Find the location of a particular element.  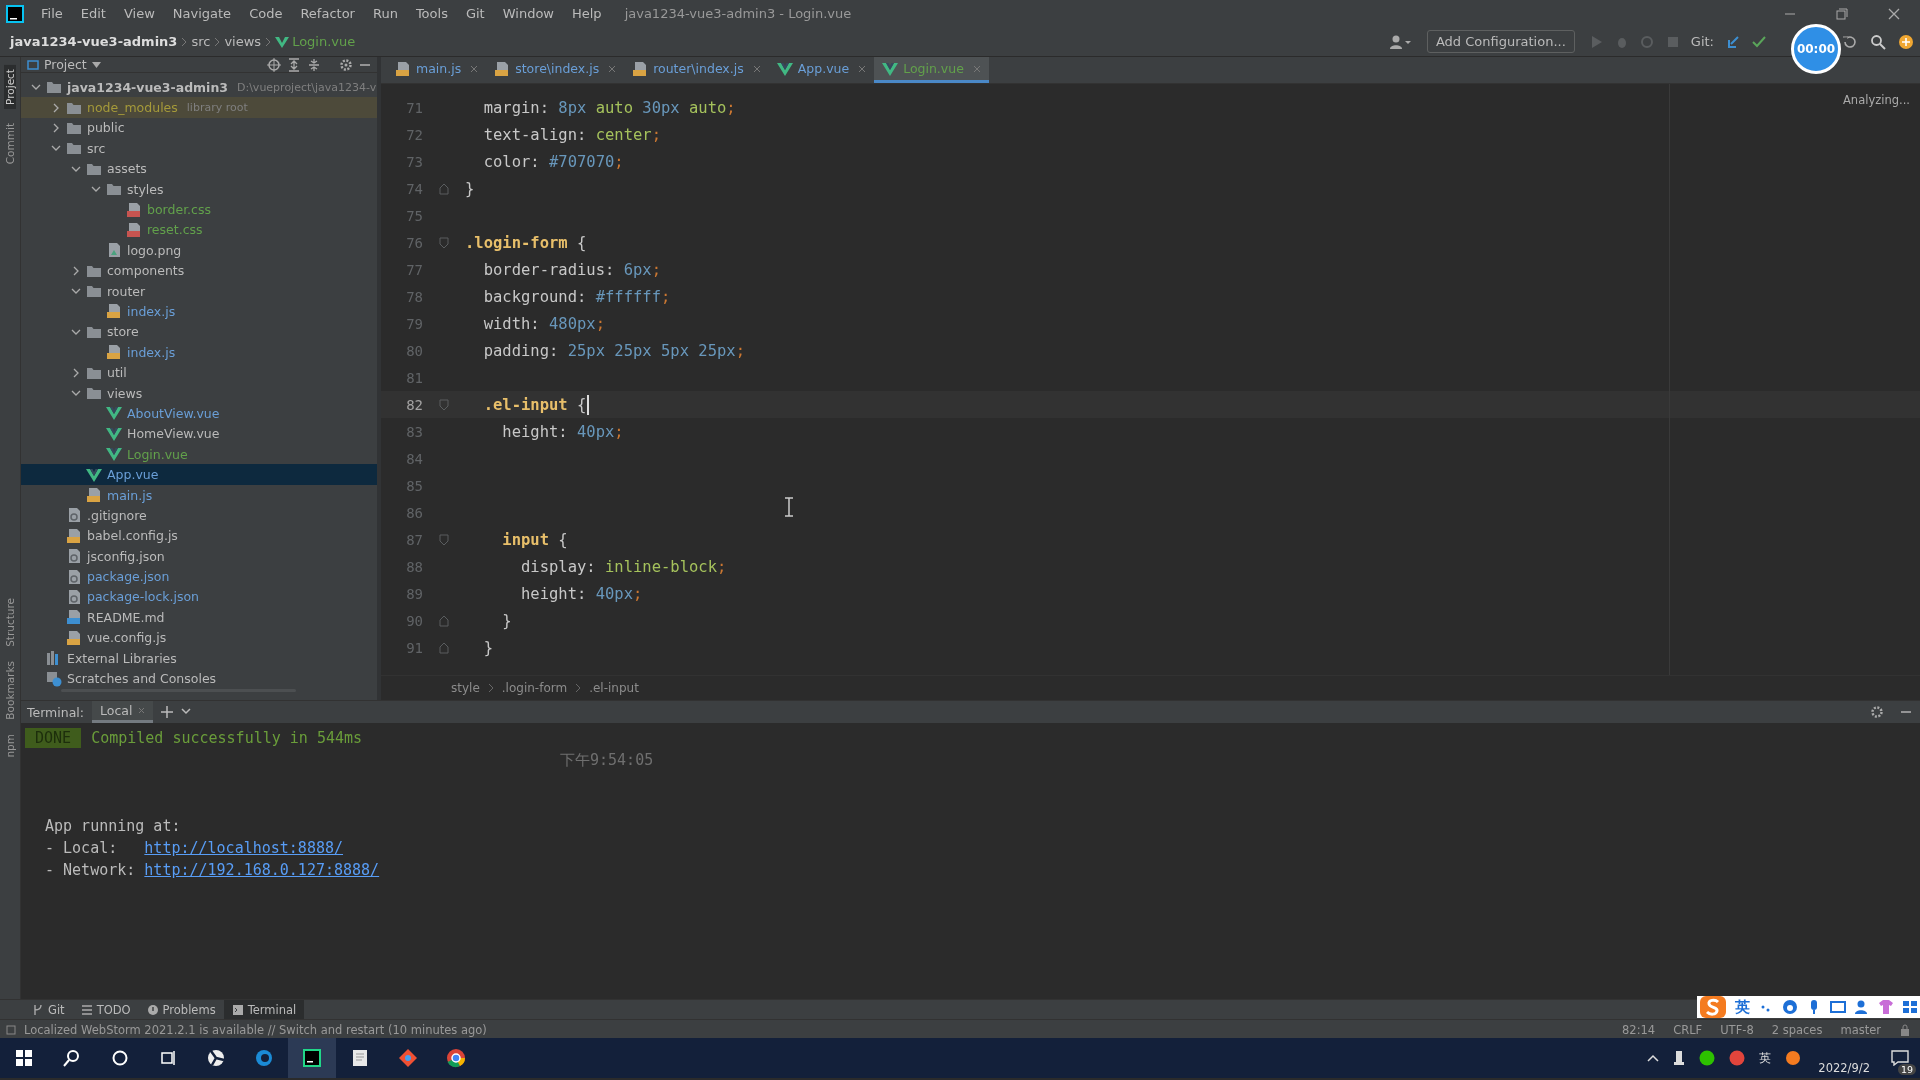

editor-tab: store\index.js is located at coordinates (555, 70).